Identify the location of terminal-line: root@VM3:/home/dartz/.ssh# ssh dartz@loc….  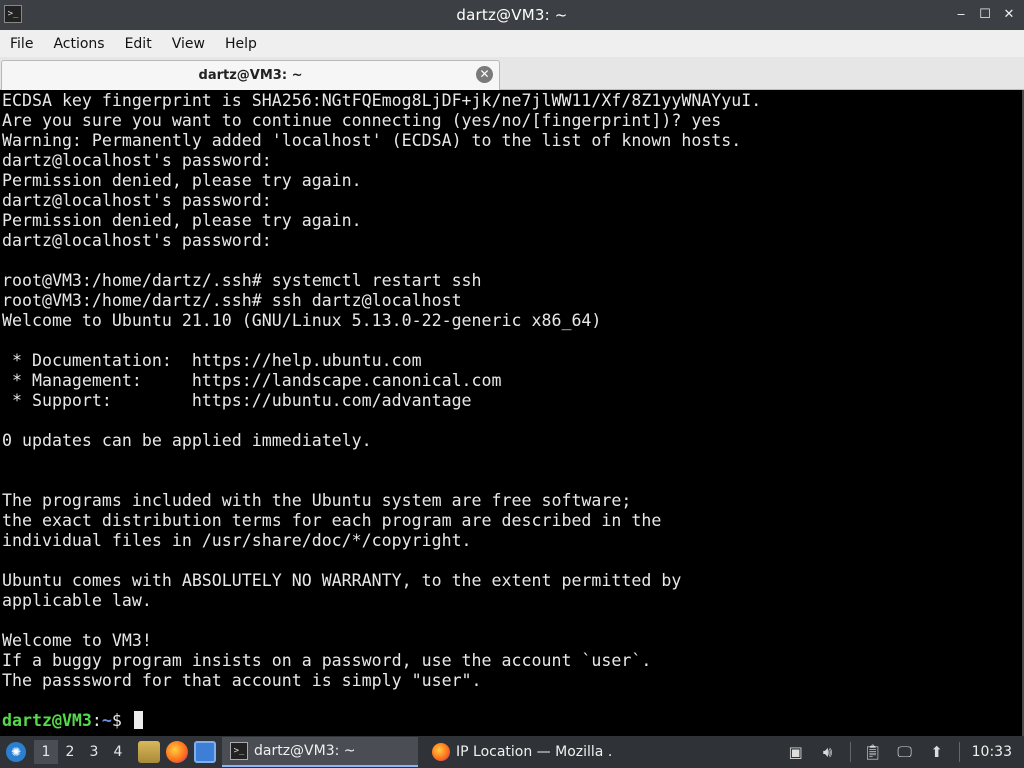
(232, 300).